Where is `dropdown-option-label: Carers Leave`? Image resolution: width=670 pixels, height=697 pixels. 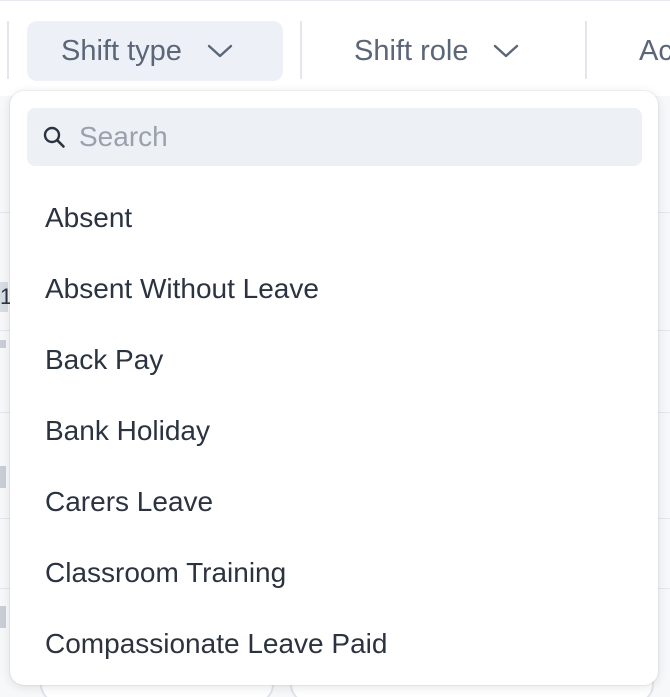 dropdown-option-label: Carers Leave is located at coordinates (129, 501).